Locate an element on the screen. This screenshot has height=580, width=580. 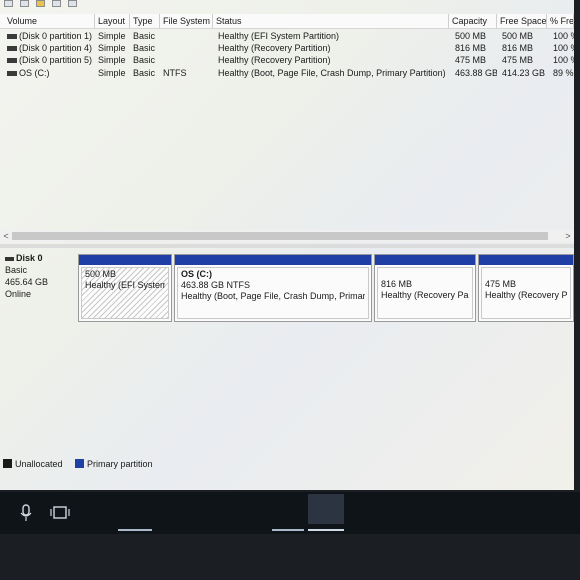
col-filesystem-header: File System is located at coordinates (186, 21).